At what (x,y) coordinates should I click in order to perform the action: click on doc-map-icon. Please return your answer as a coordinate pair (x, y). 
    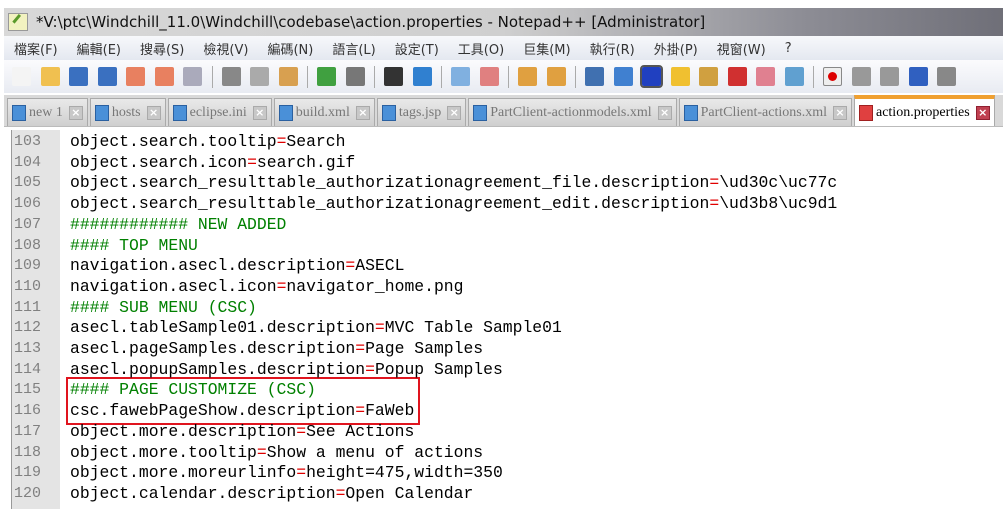
    Looking at the image, I should click on (708, 76).